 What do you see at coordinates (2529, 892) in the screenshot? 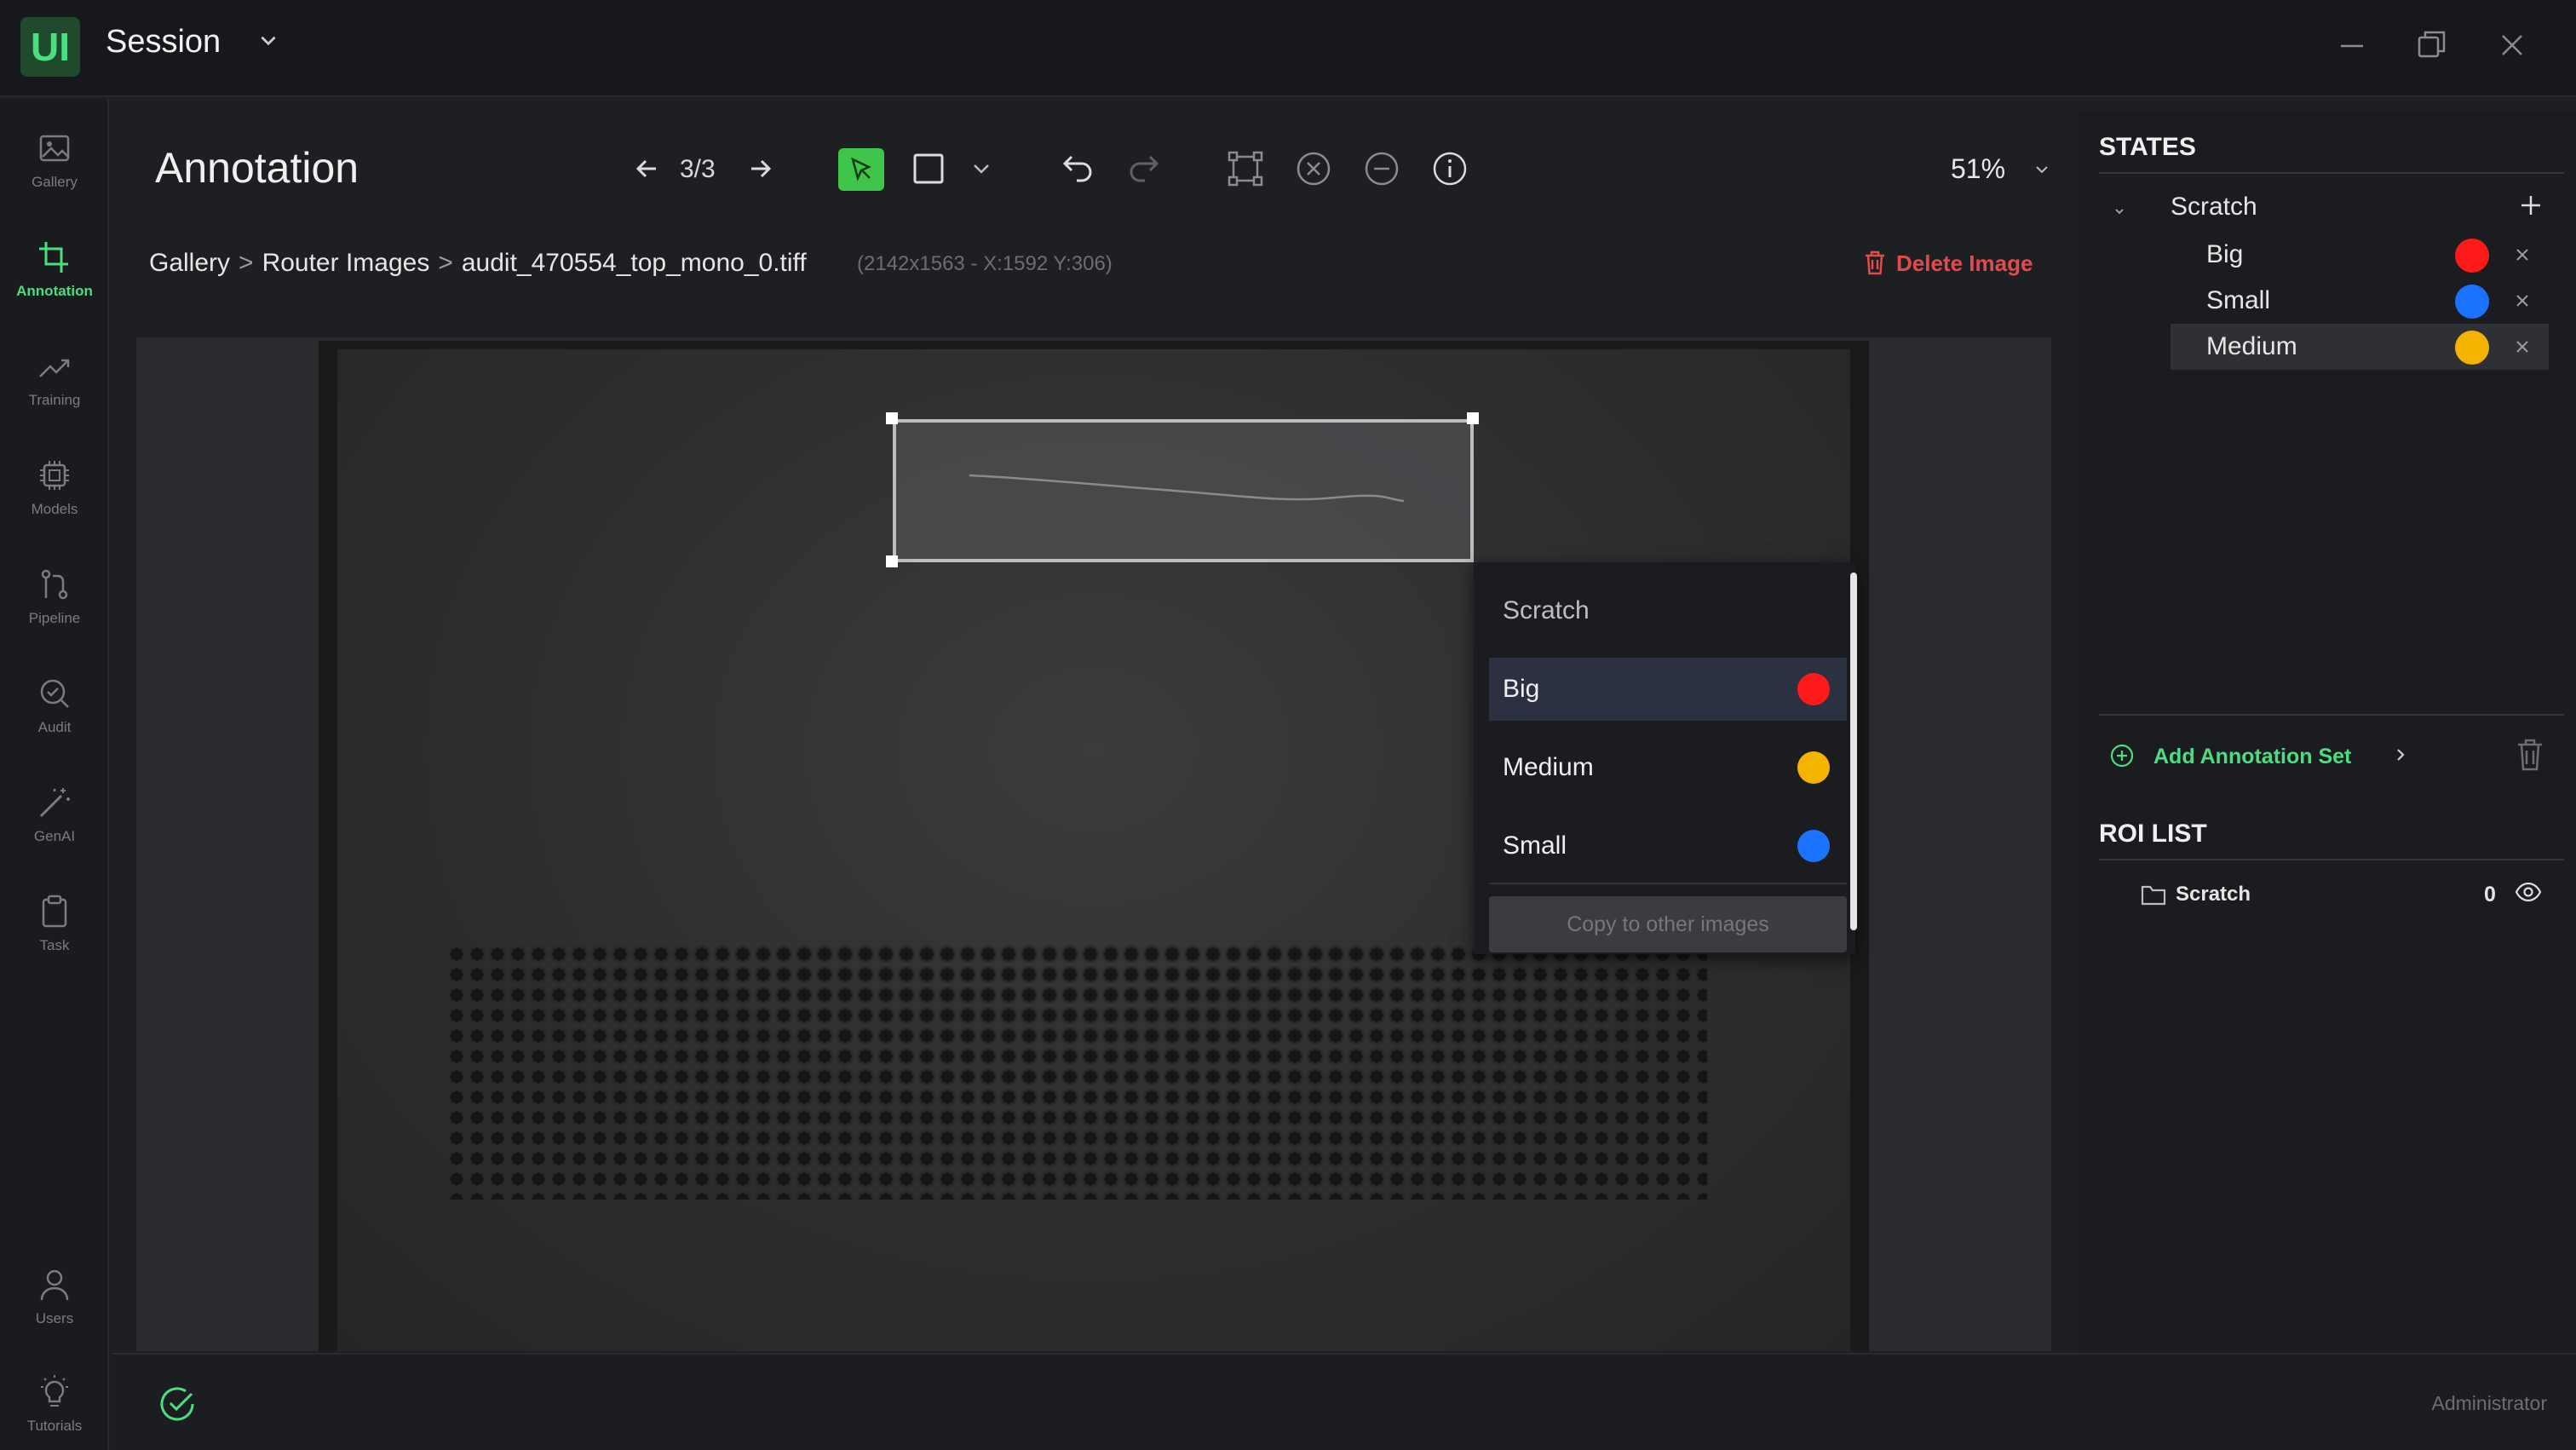
I see `eye-icon` at bounding box center [2529, 892].